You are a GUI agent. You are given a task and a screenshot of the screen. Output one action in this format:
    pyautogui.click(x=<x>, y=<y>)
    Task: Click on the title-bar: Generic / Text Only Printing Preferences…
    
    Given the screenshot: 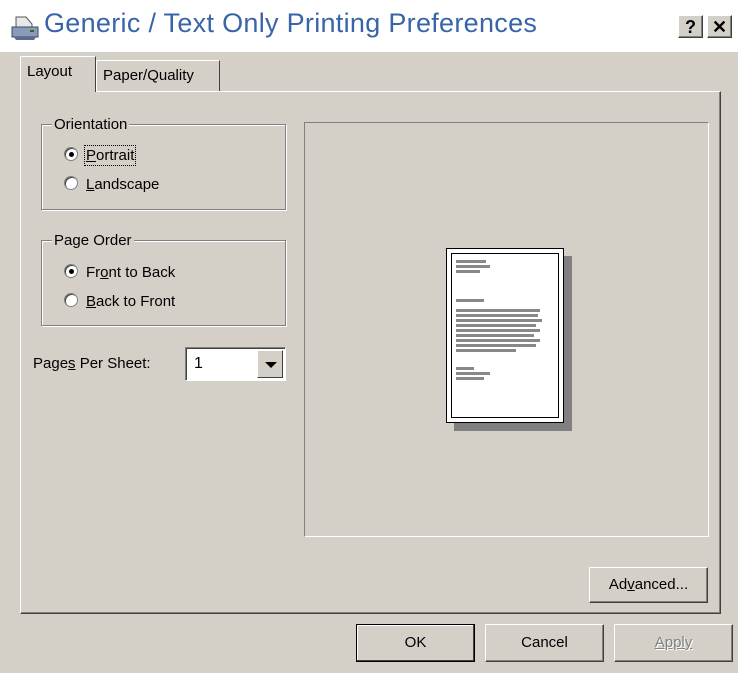 What is the action you would take?
    pyautogui.click(x=369, y=26)
    